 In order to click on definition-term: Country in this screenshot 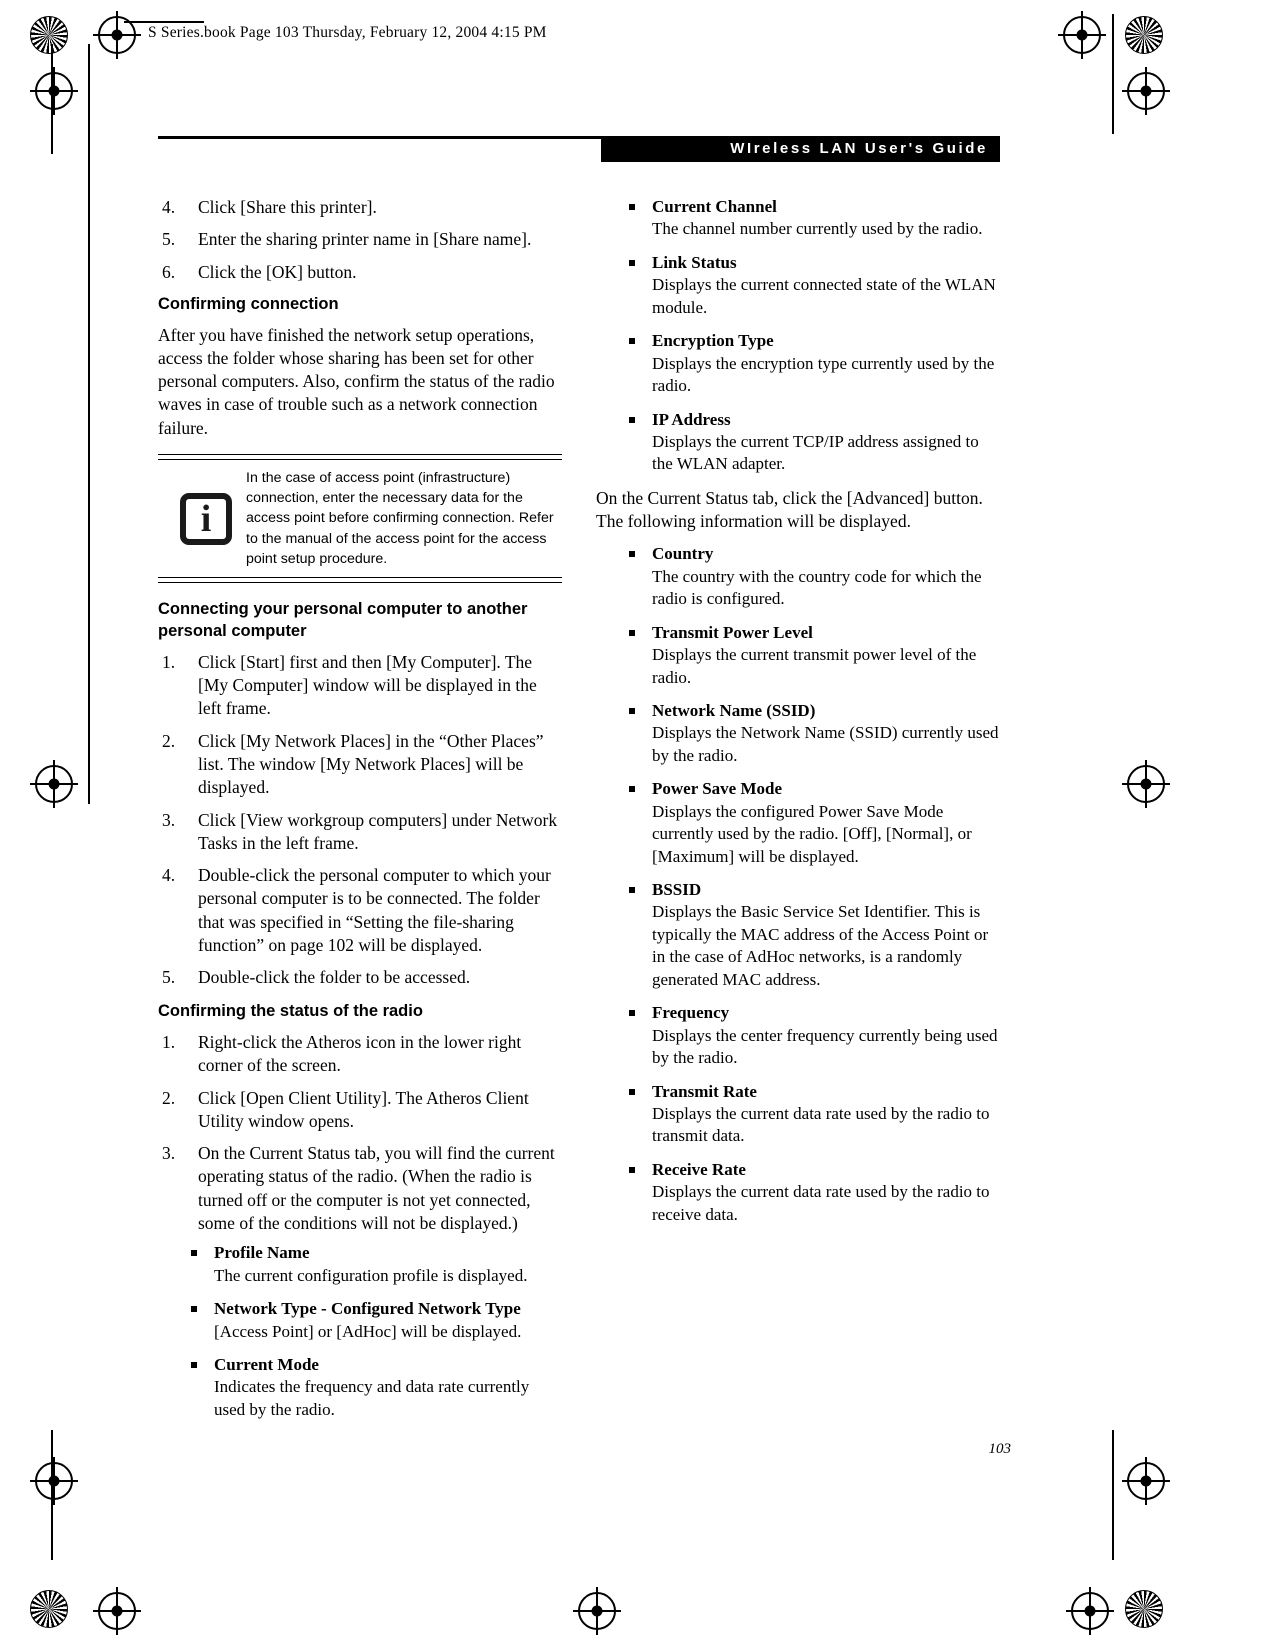, I will do `click(683, 554)`.